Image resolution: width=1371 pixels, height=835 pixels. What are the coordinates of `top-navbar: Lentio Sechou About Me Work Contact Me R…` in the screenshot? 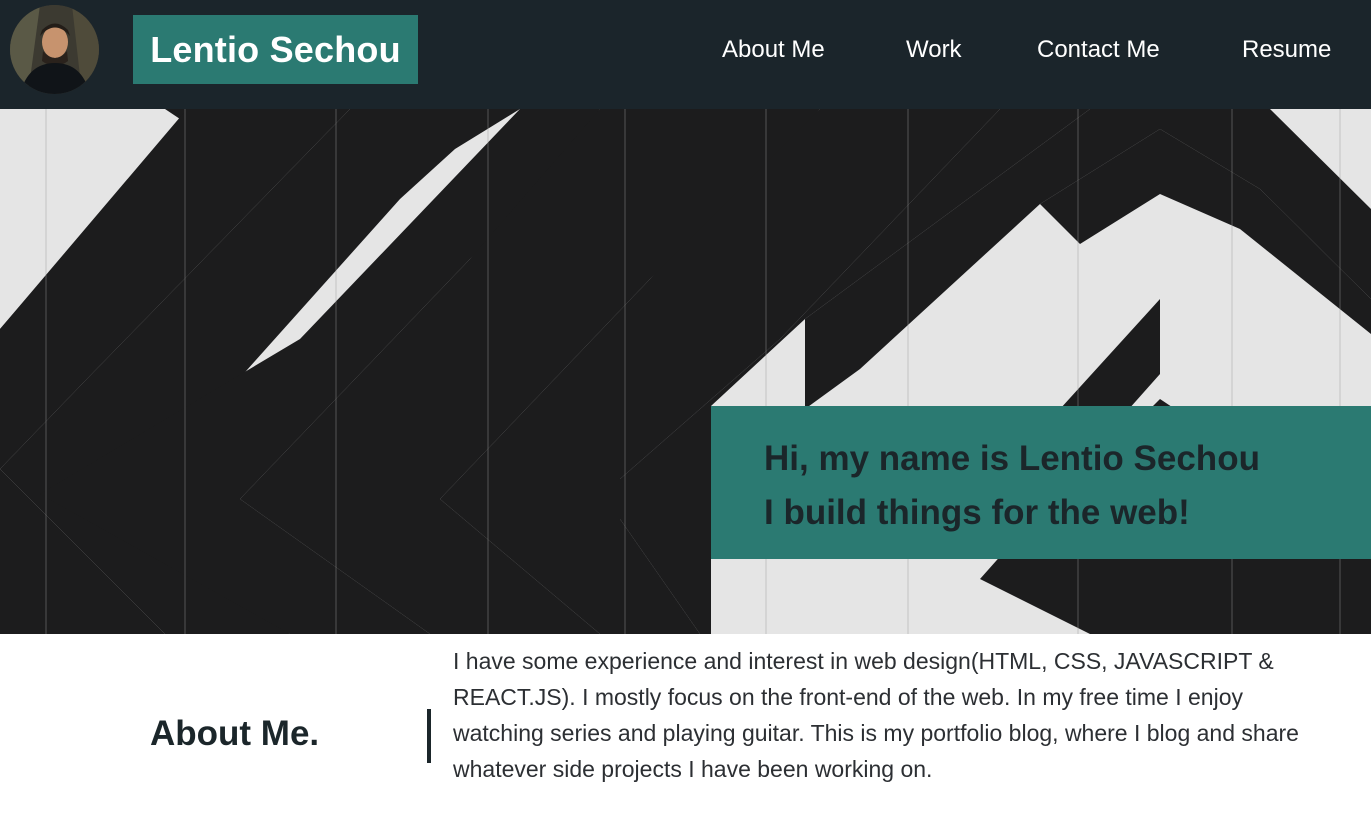 It's located at (685, 54).